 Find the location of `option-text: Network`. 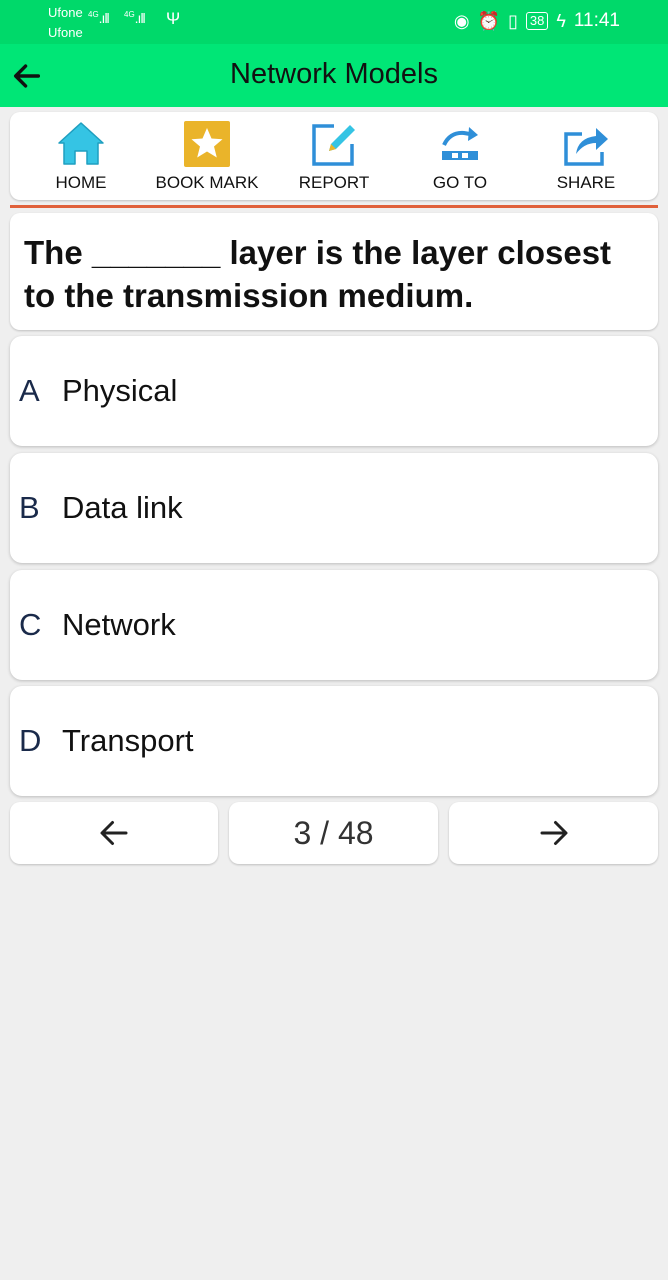

option-text: Network is located at coordinates (119, 624).